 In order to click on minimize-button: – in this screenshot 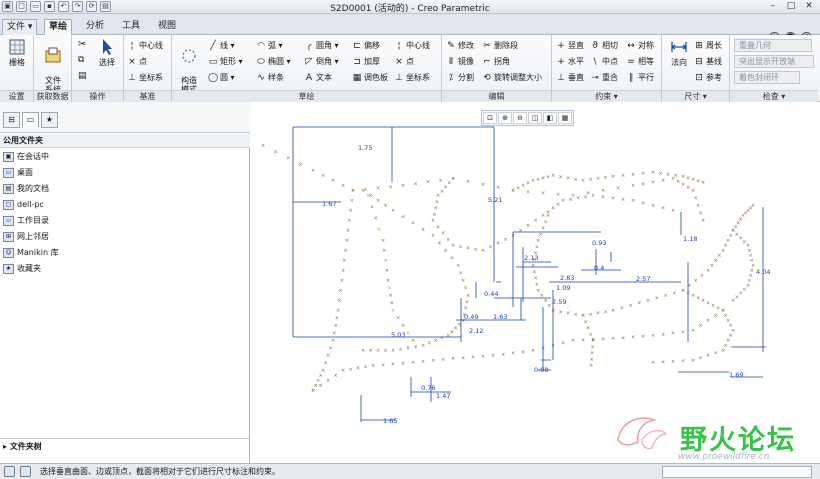, I will do `click(773, 6)`.